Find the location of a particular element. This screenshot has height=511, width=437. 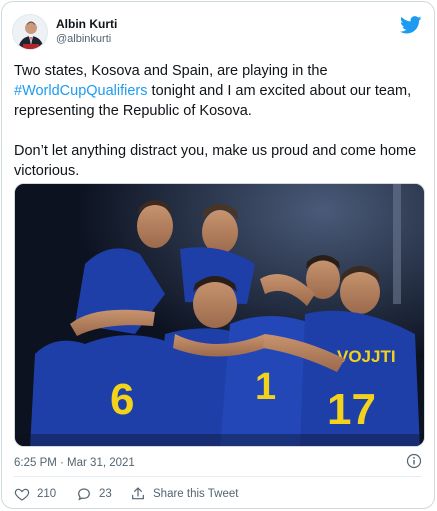

info-icon is located at coordinates (414, 461).